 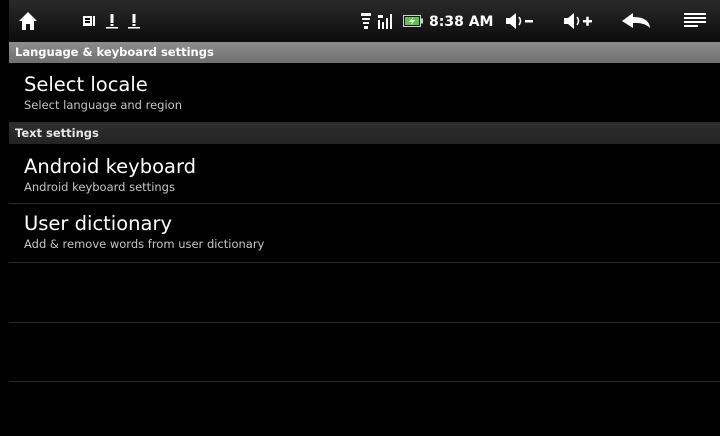 What do you see at coordinates (103, 105) in the screenshot?
I see `pref-summary: Select language and region` at bounding box center [103, 105].